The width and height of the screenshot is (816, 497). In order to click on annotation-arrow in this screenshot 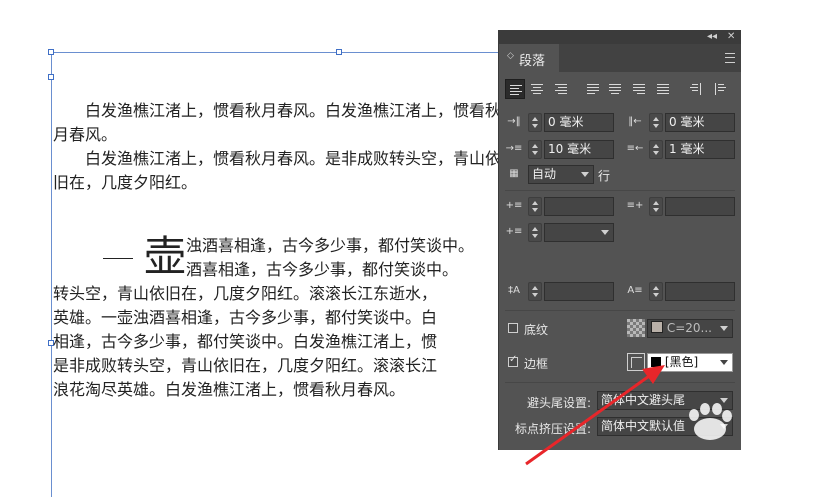, I will do `click(595, 415)`.